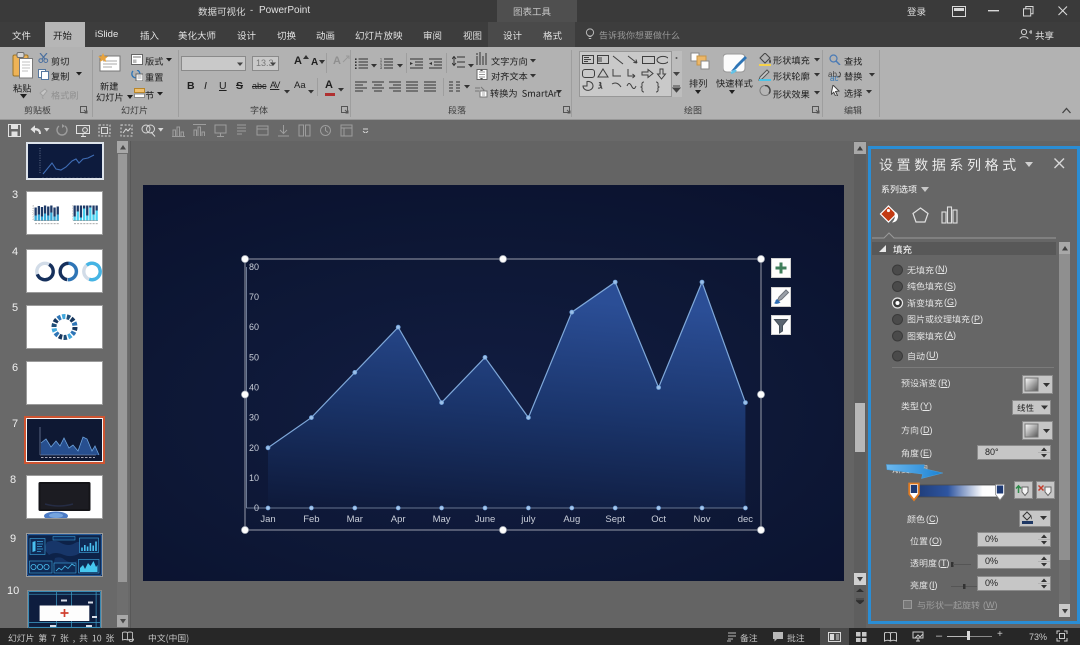 This screenshot has height=645, width=1080. What do you see at coordinates (702, 519) in the screenshot?
I see `svg-text: Nov` at bounding box center [702, 519].